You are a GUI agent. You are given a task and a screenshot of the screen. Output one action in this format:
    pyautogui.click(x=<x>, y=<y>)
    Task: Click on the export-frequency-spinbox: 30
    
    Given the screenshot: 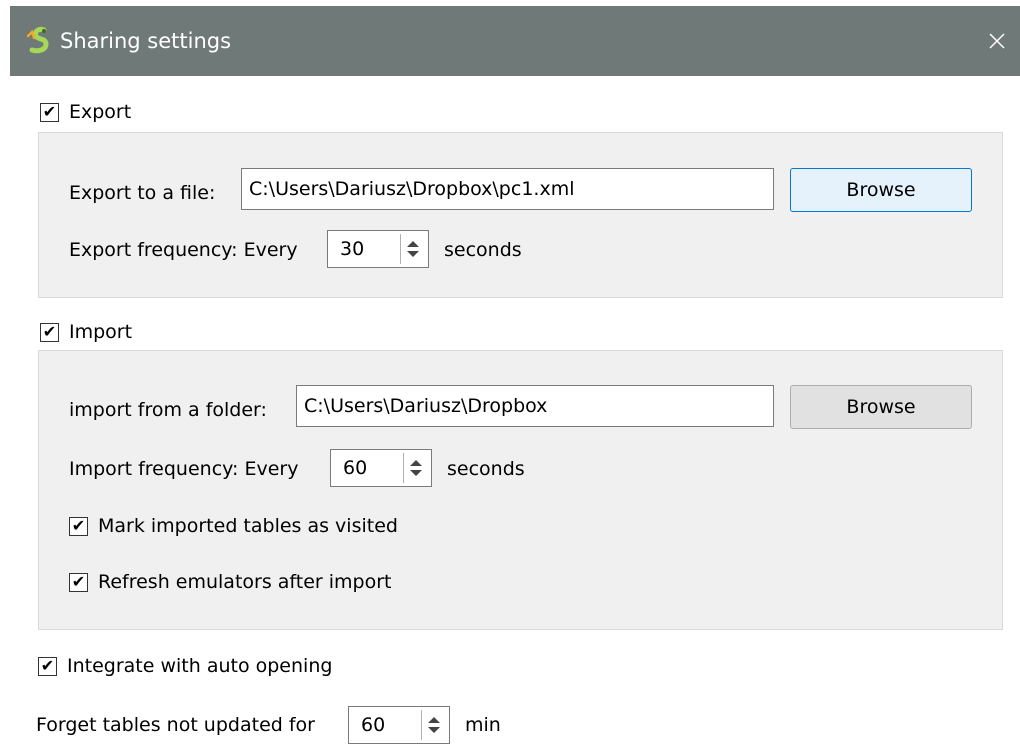 What is the action you would take?
    pyautogui.click(x=378, y=249)
    